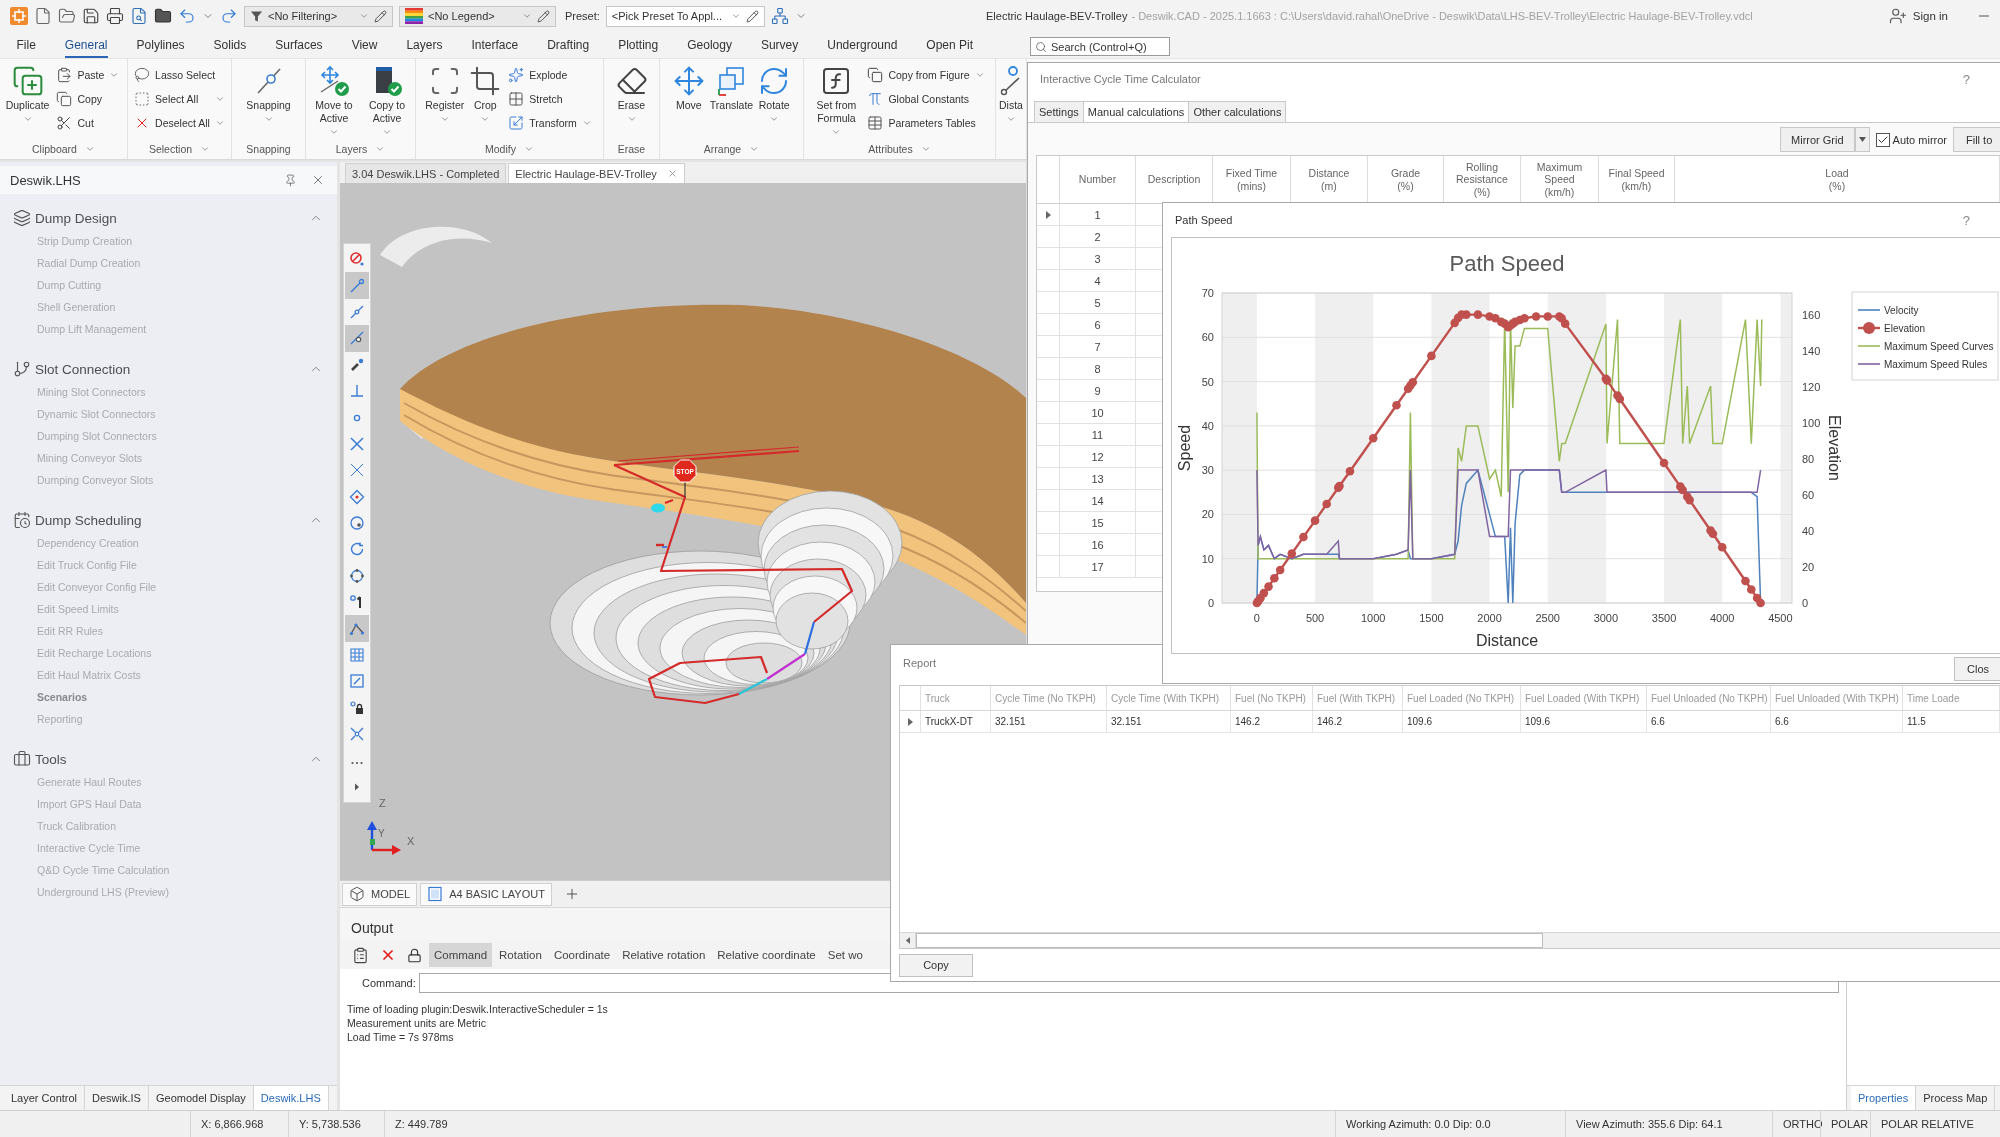 This screenshot has height=1137, width=2000. I want to click on table-cell: 16, so click(1098, 545).